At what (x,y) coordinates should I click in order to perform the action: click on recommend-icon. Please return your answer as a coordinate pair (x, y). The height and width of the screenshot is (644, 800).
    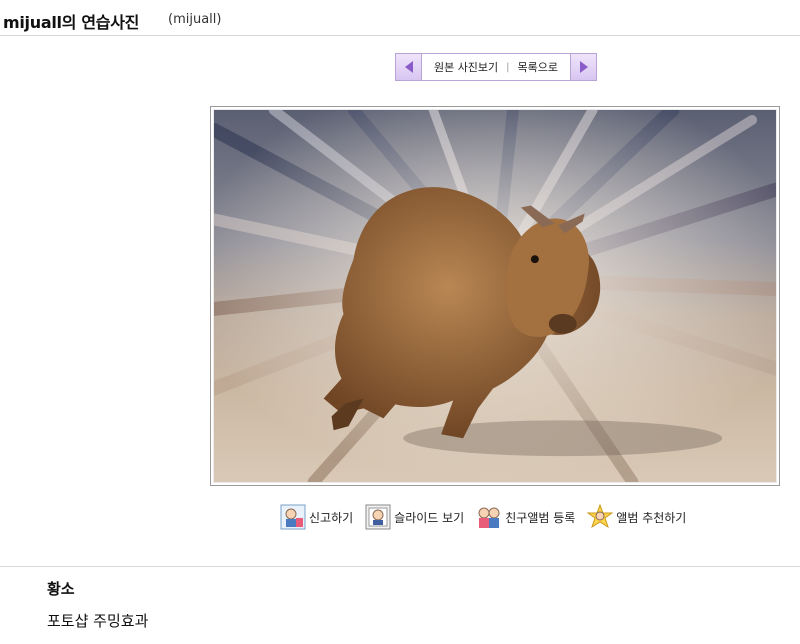
    Looking at the image, I should click on (600, 516).